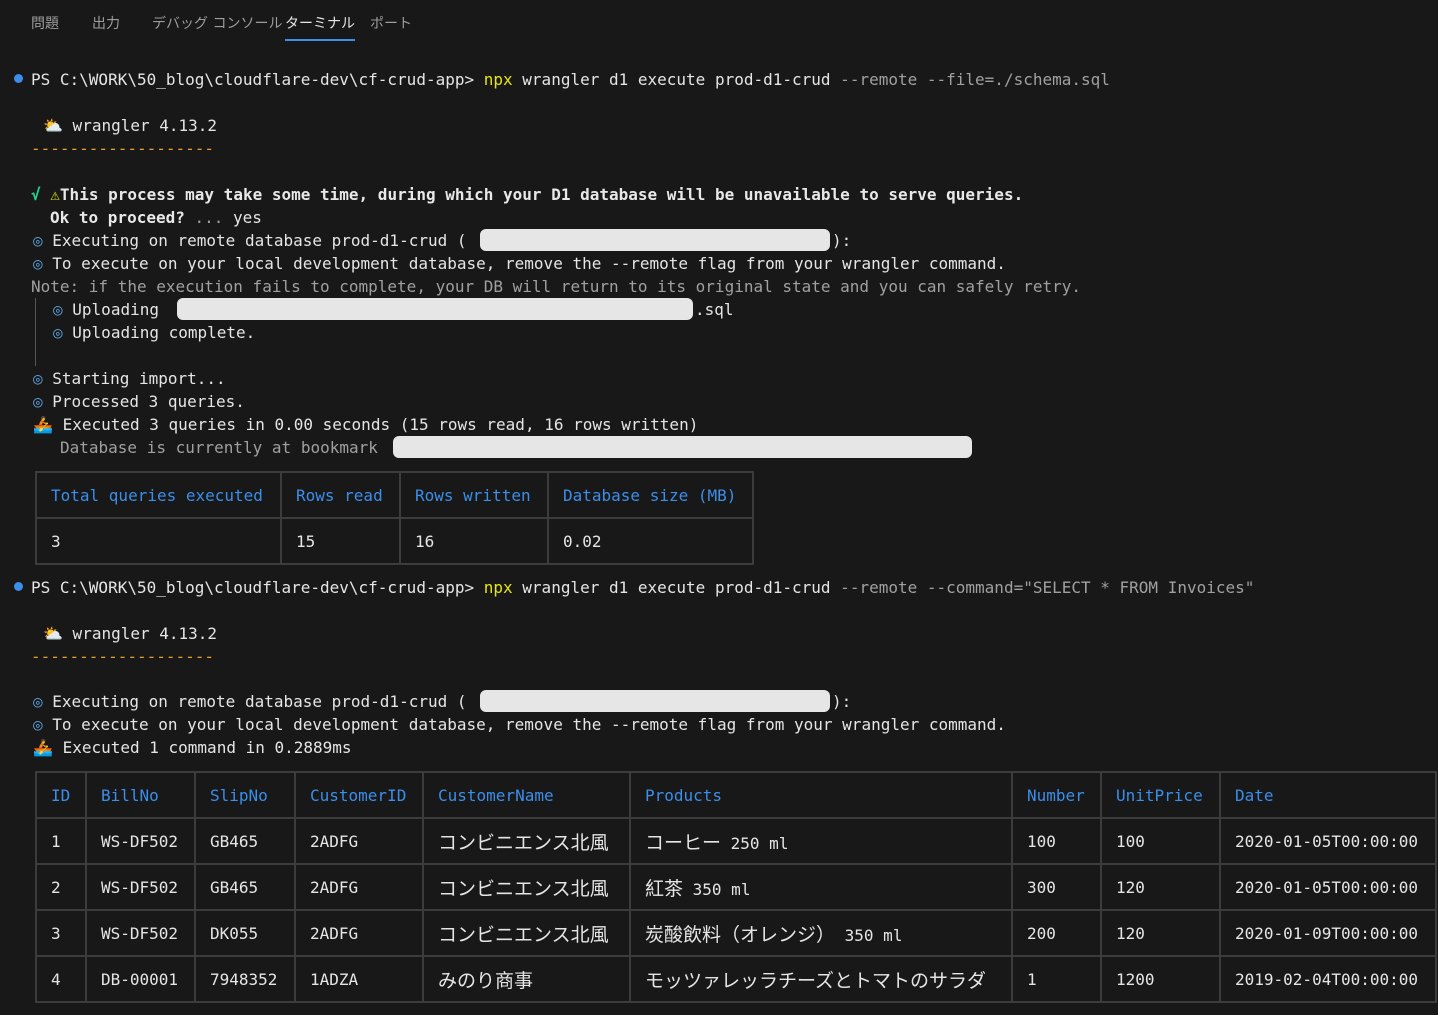 The height and width of the screenshot is (1015, 1438). I want to click on uploading-ext: .sql, so click(714, 309).